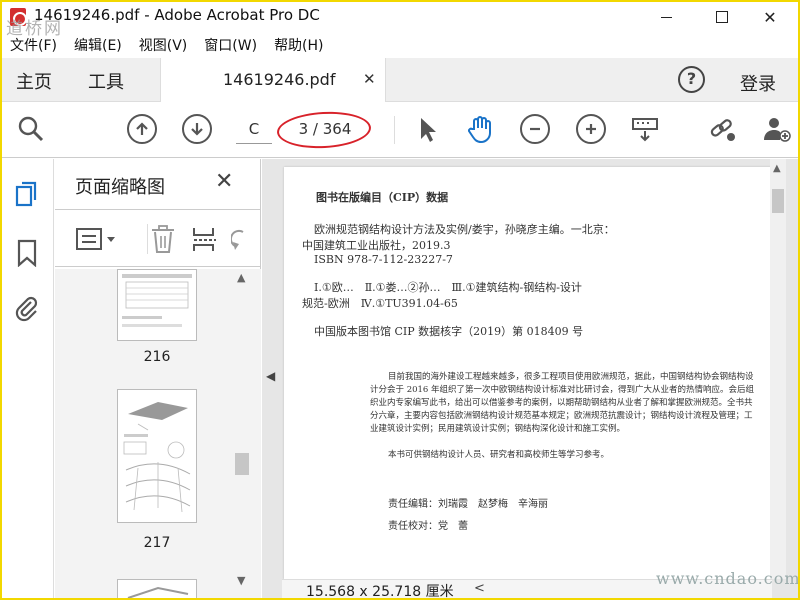 The height and width of the screenshot is (600, 800). I want to click on minimize-icon, so click(666, 17).